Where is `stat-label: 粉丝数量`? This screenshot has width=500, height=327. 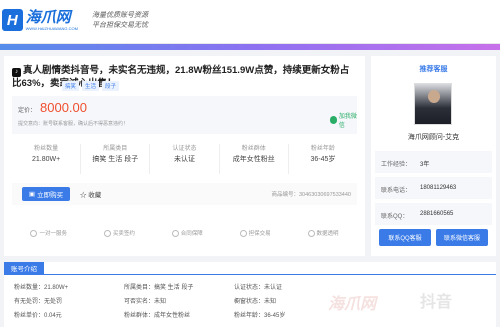
stat-label: 粉丝数量 is located at coordinates (46, 149).